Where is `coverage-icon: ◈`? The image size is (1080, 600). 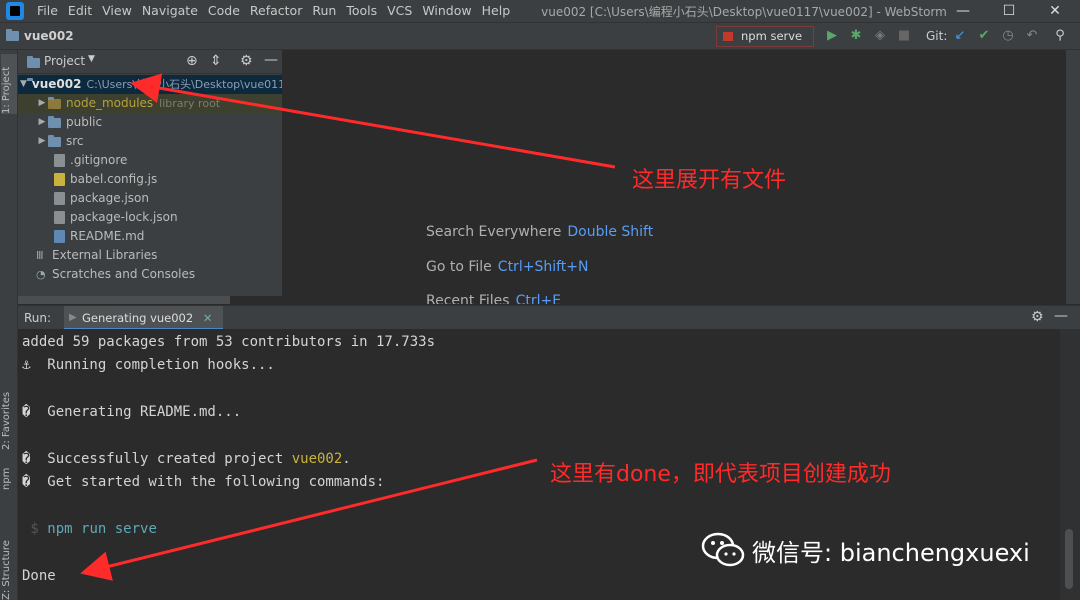
coverage-icon: ◈ is located at coordinates (880, 36).